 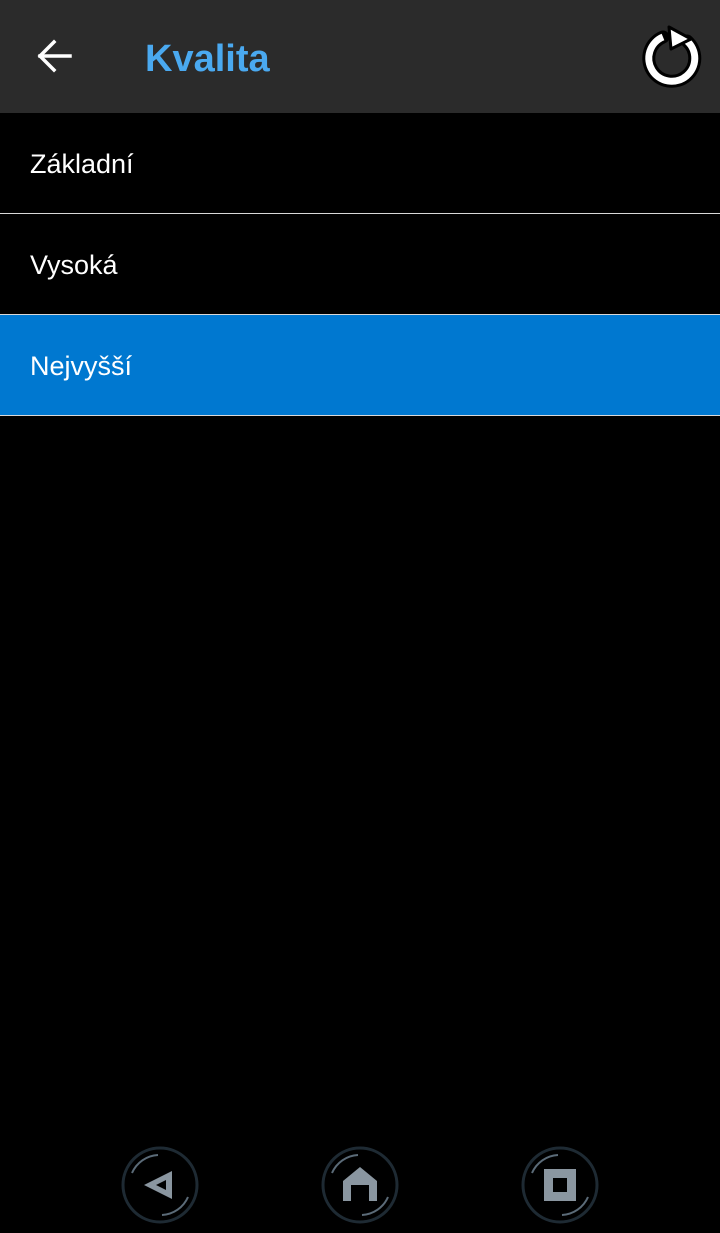 I want to click on page-title: Kvalita, so click(x=207, y=59).